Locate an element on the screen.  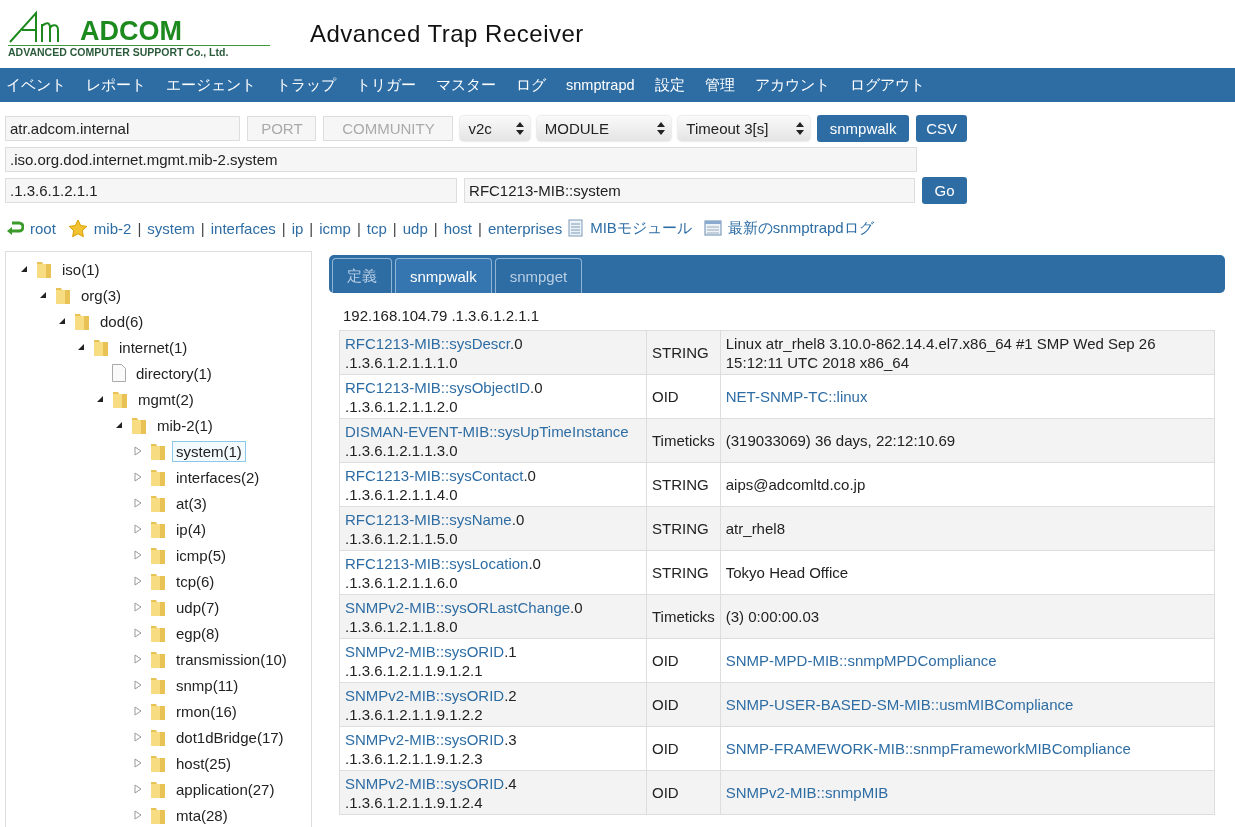
version-select: v2c is located at coordinates (495, 128).